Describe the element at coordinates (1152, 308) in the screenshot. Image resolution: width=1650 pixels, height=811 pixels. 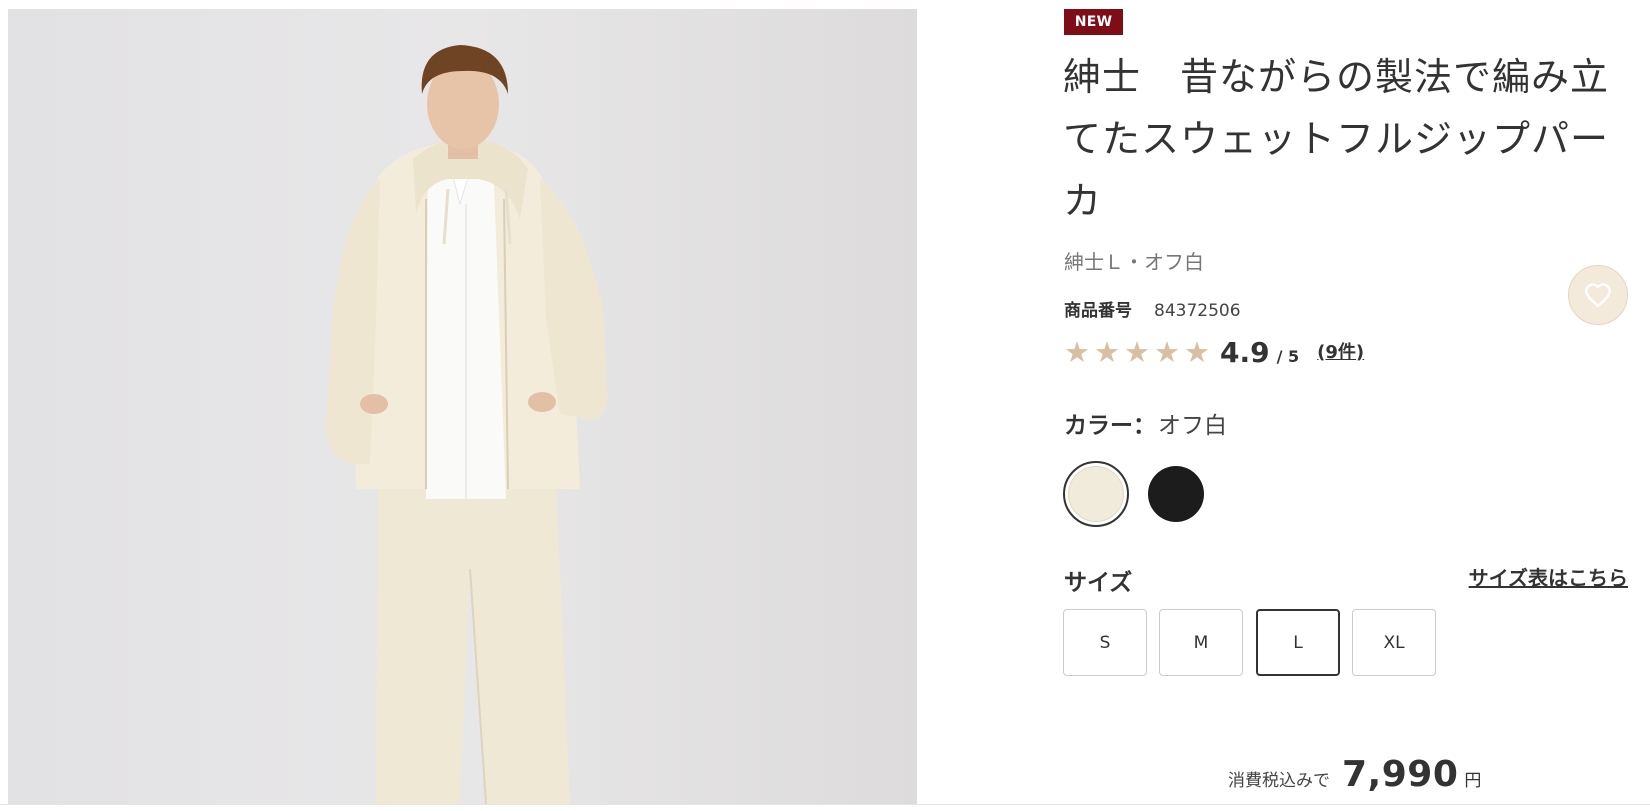
I see `product-number: 商品番号 84372506` at that location.